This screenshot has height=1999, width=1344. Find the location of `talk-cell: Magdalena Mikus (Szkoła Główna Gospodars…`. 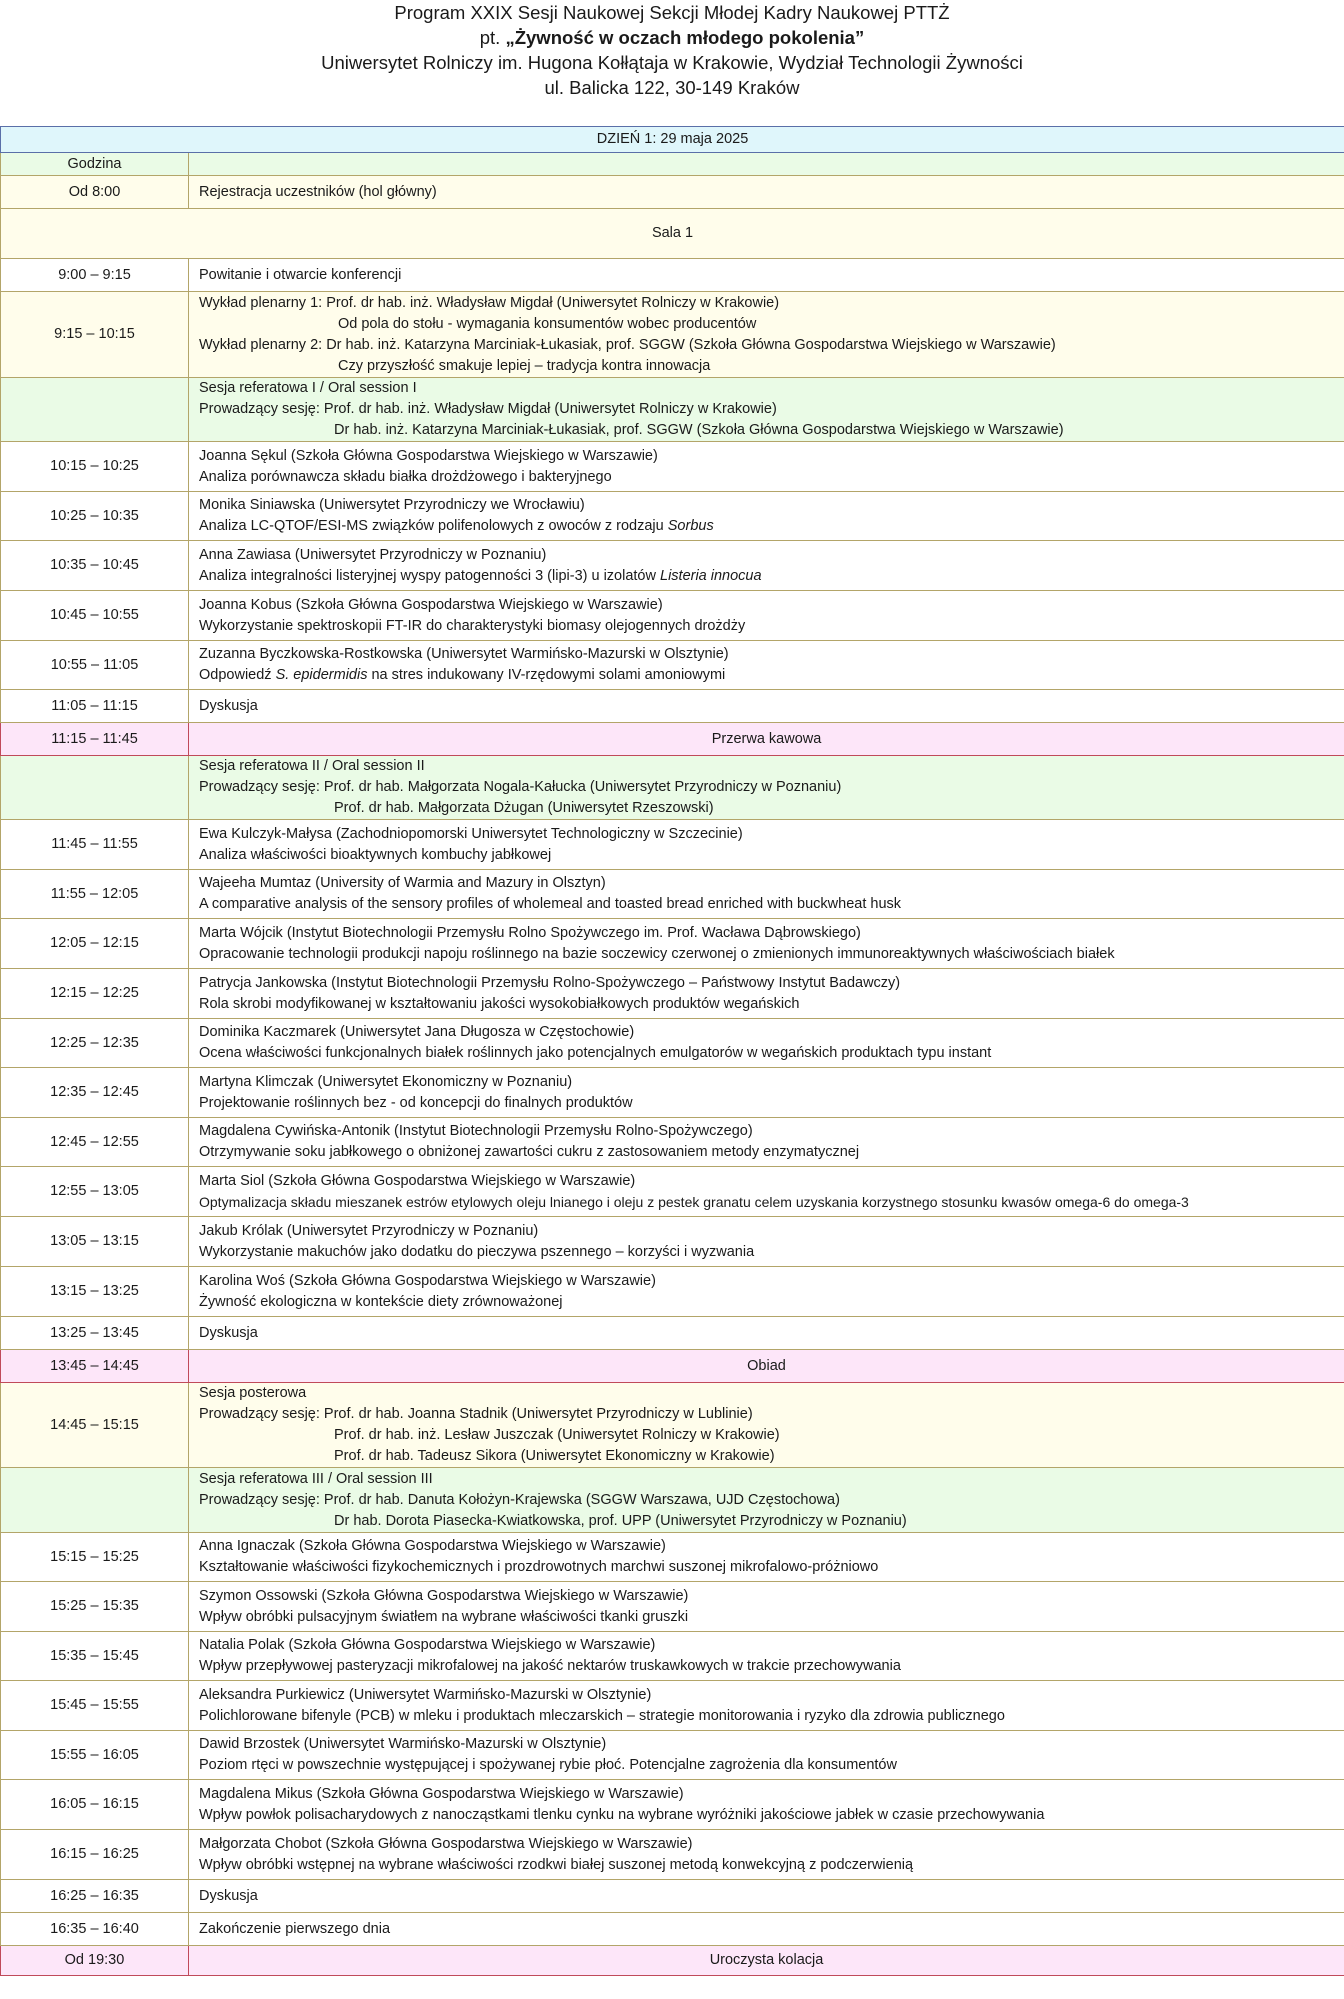

talk-cell: Magdalena Mikus (Szkoła Główna Gospodars… is located at coordinates (766, 1804).